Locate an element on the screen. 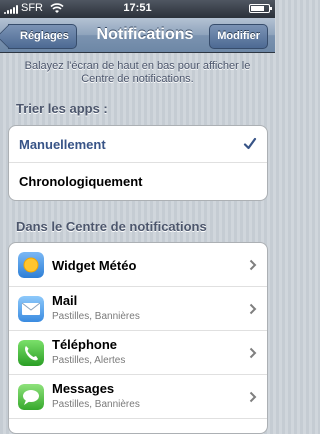 Image resolution: width=320 pixels, height=434 pixels. battery-icon is located at coordinates (260, 8).